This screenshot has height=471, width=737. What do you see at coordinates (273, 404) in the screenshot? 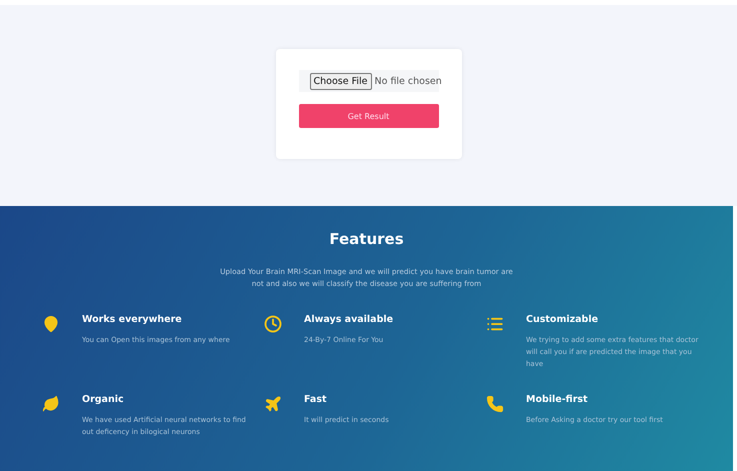
I see `airplane-icon` at bounding box center [273, 404].